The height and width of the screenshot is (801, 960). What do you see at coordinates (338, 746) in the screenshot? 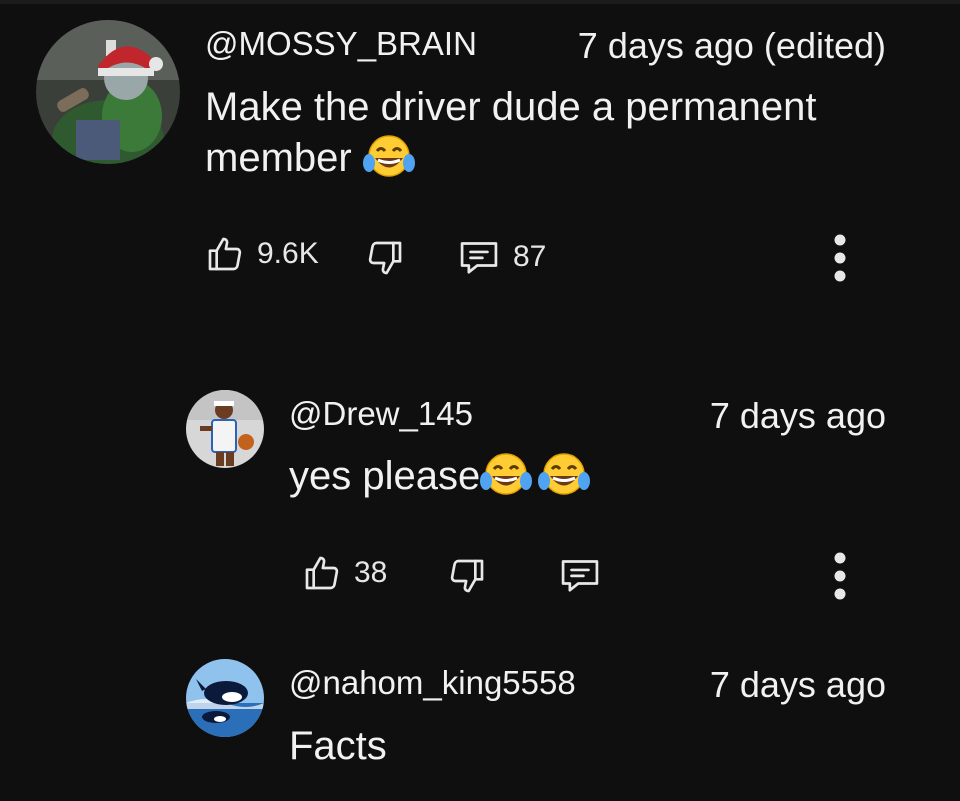
I see `comment-text-content: Facts` at bounding box center [338, 746].